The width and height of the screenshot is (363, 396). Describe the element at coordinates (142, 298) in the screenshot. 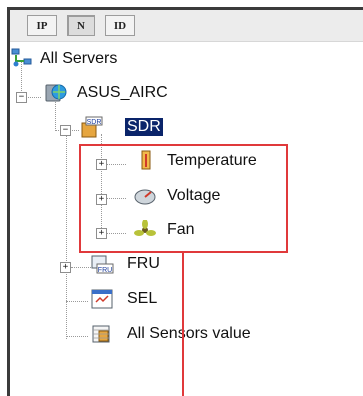

I see `tree-item-label: SEL` at that location.